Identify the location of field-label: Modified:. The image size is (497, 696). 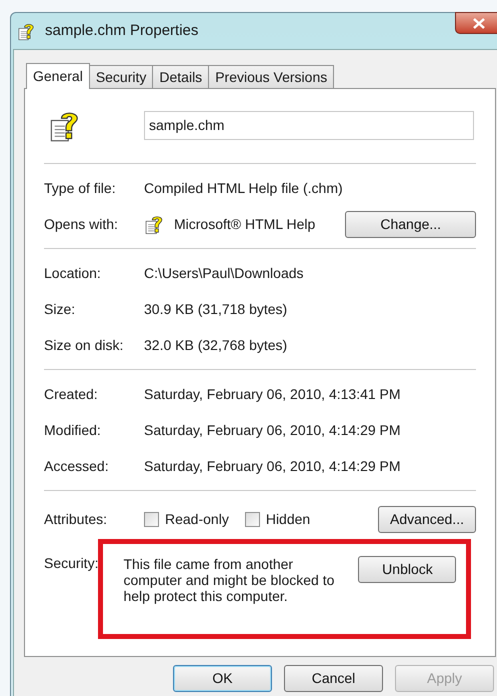
(73, 430).